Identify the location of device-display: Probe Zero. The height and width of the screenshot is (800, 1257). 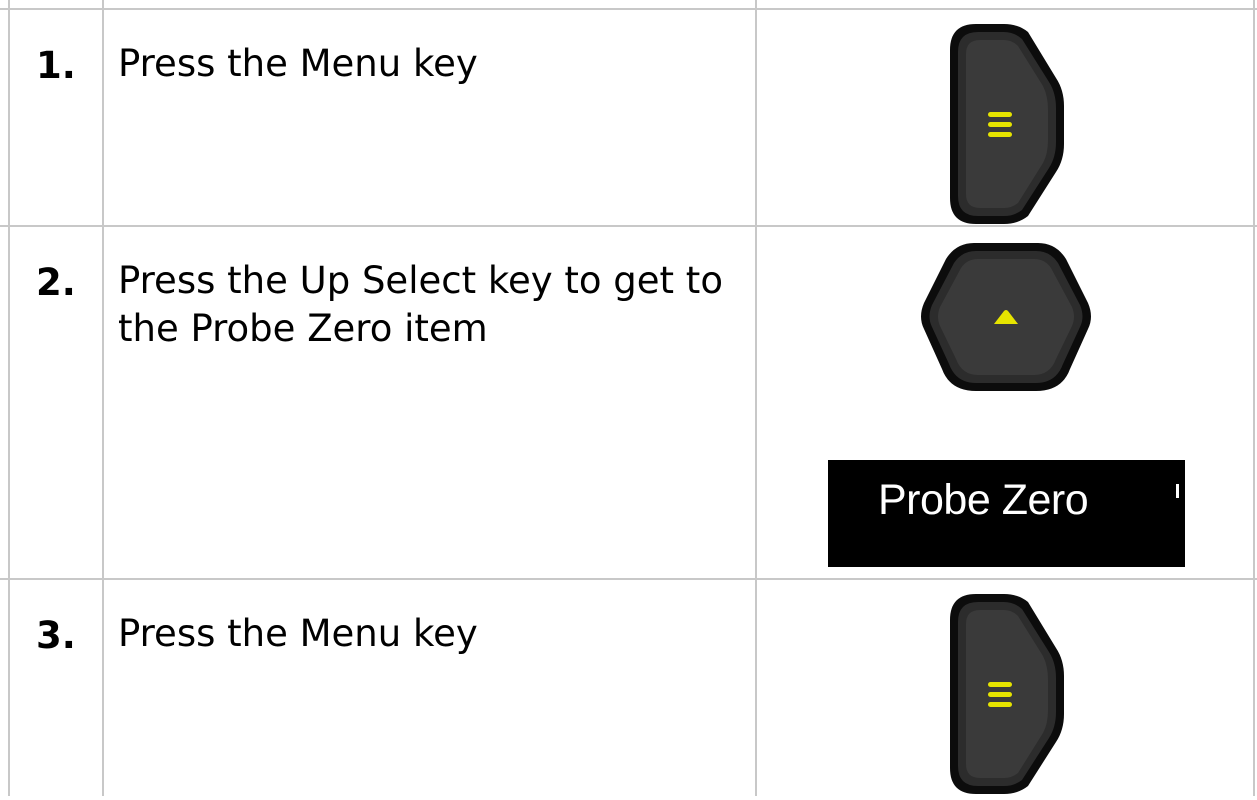
(1006, 513).